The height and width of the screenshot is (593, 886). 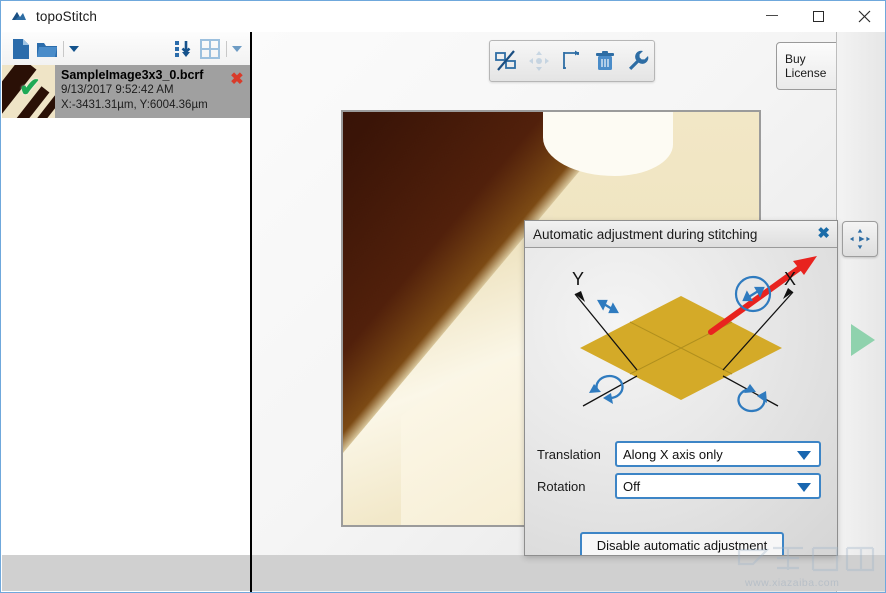 I want to click on rotation-label: Rotation, so click(x=561, y=486).